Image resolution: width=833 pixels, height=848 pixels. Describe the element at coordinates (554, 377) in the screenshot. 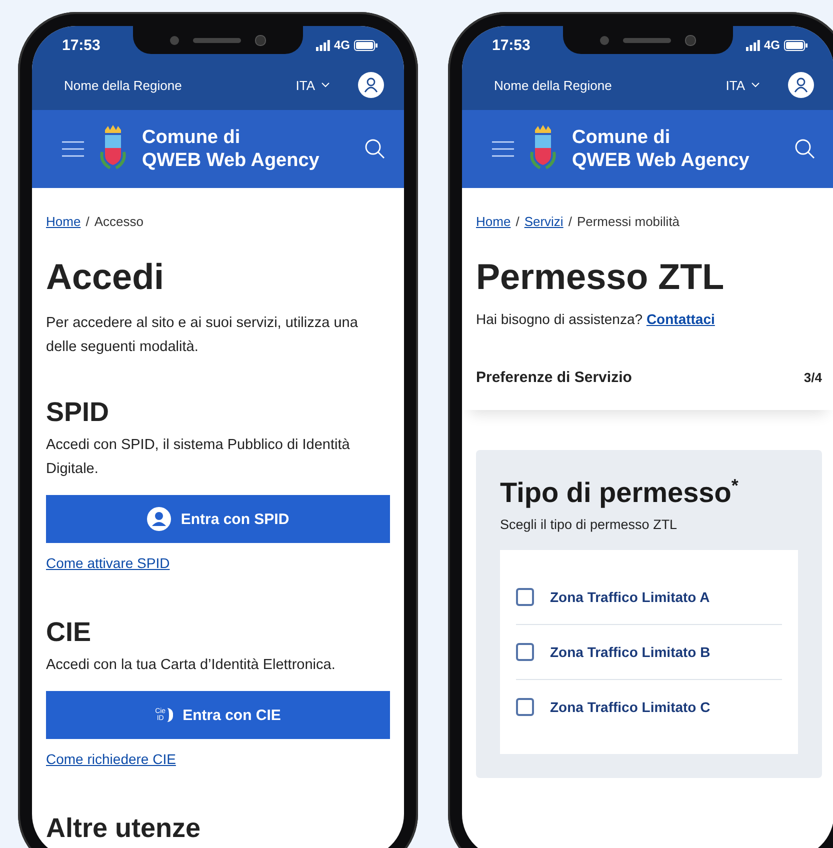

I see `step-label: Preferenze di Servizio` at that location.